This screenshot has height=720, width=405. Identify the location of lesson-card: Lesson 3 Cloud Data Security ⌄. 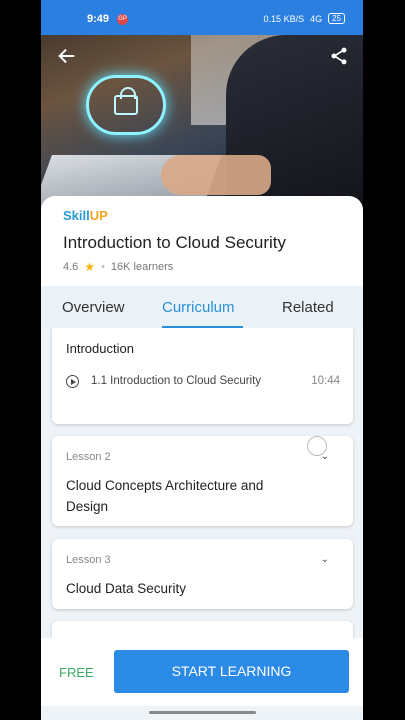
(202, 574).